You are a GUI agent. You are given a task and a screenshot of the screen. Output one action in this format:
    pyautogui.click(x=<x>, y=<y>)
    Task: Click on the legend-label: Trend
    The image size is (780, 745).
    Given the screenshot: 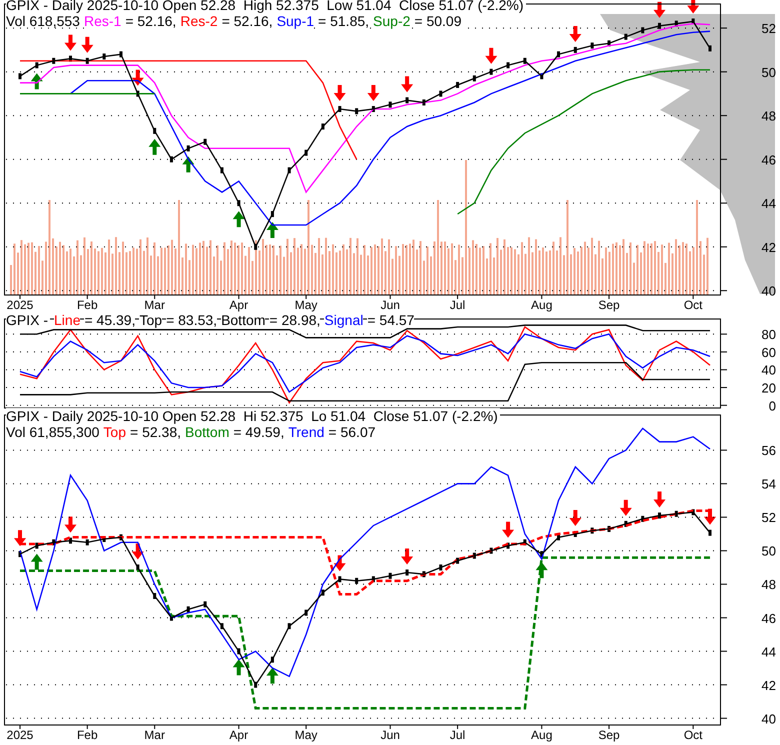 What is the action you would take?
    pyautogui.click(x=306, y=432)
    